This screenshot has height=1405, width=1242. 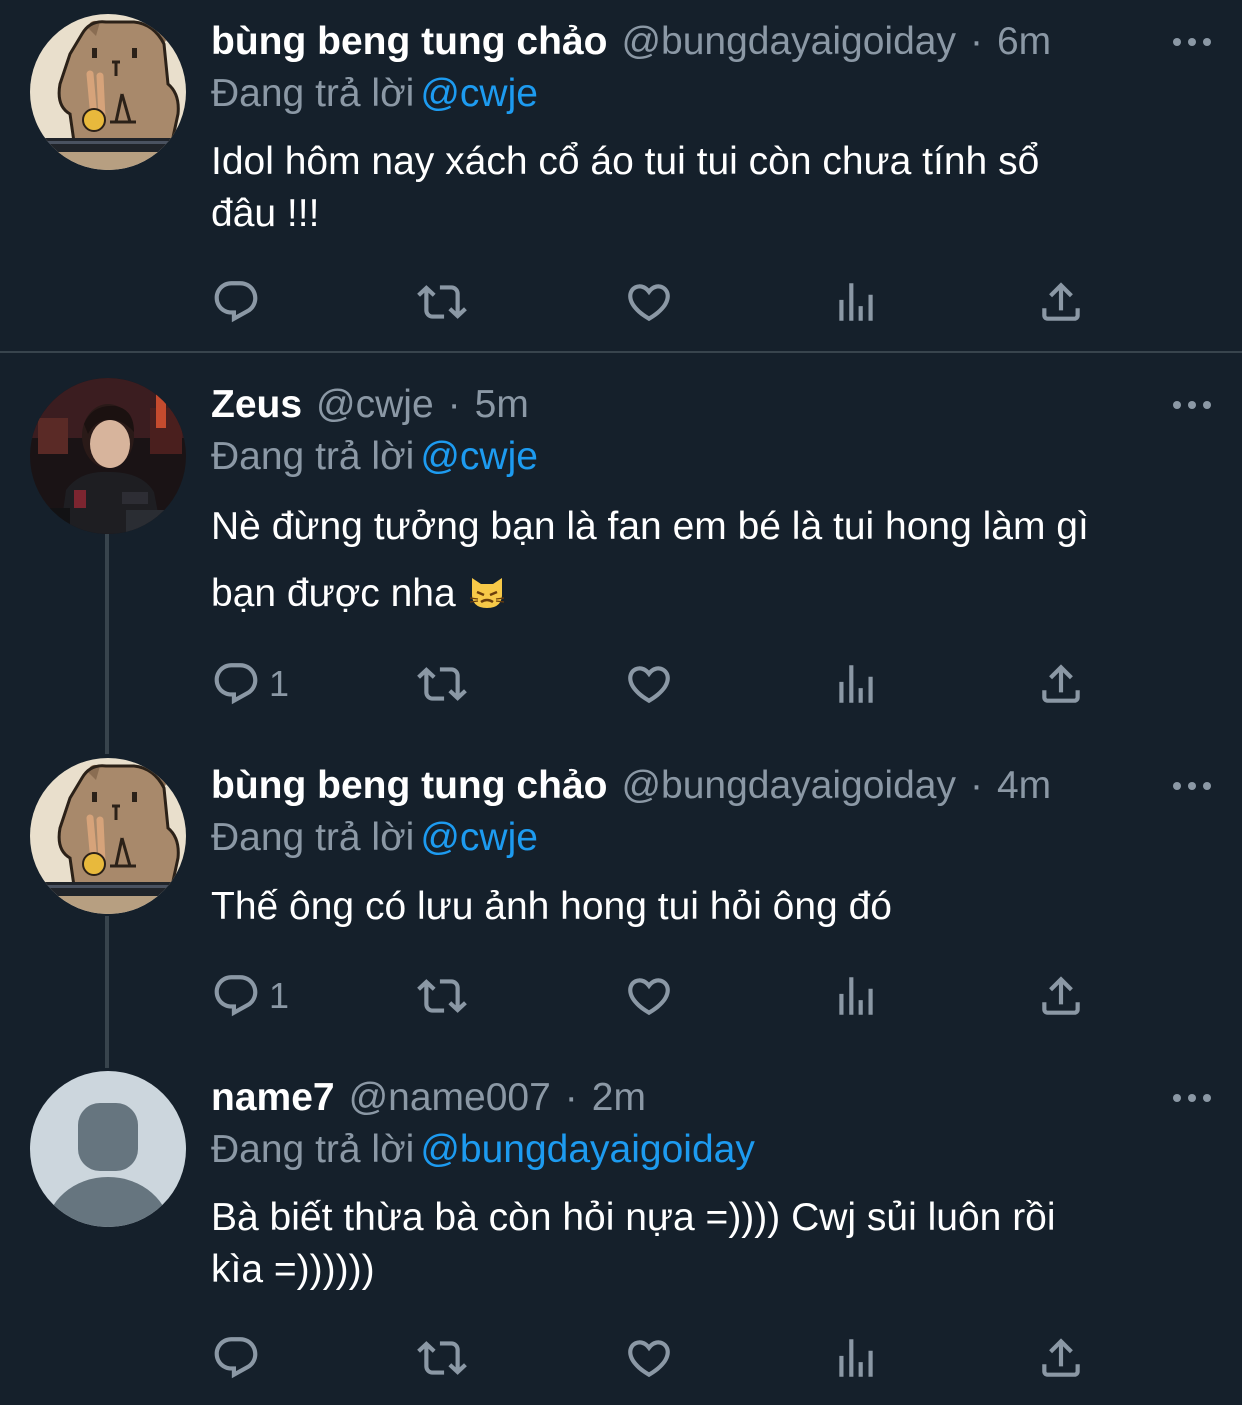 I want to click on default-avatar-image, so click(x=108, y=1149).